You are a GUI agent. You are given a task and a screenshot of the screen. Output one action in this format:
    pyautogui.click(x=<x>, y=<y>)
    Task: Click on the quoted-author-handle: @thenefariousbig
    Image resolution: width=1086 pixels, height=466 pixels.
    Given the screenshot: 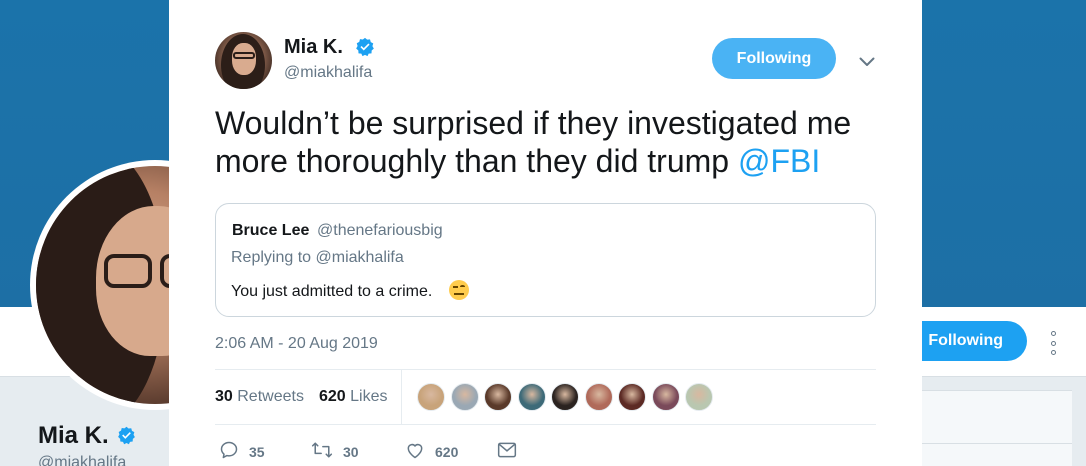 What is the action you would take?
    pyautogui.click(x=380, y=230)
    